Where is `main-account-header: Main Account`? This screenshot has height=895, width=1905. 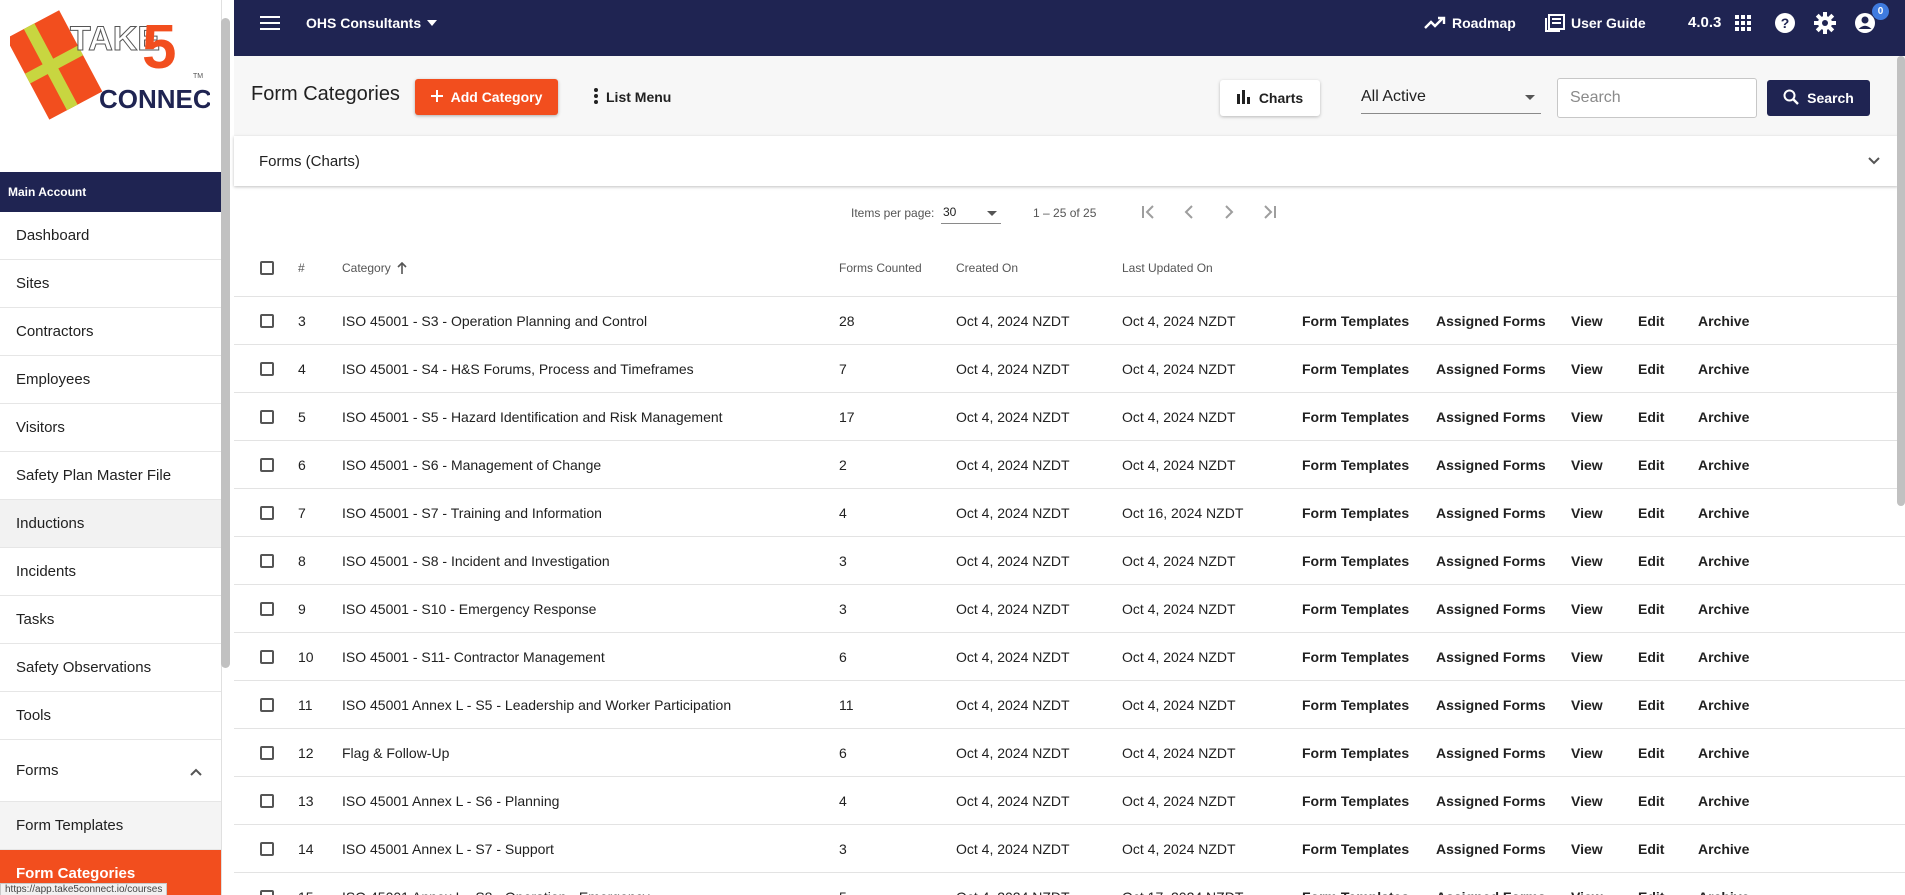
main-account-header: Main Account is located at coordinates (110, 192).